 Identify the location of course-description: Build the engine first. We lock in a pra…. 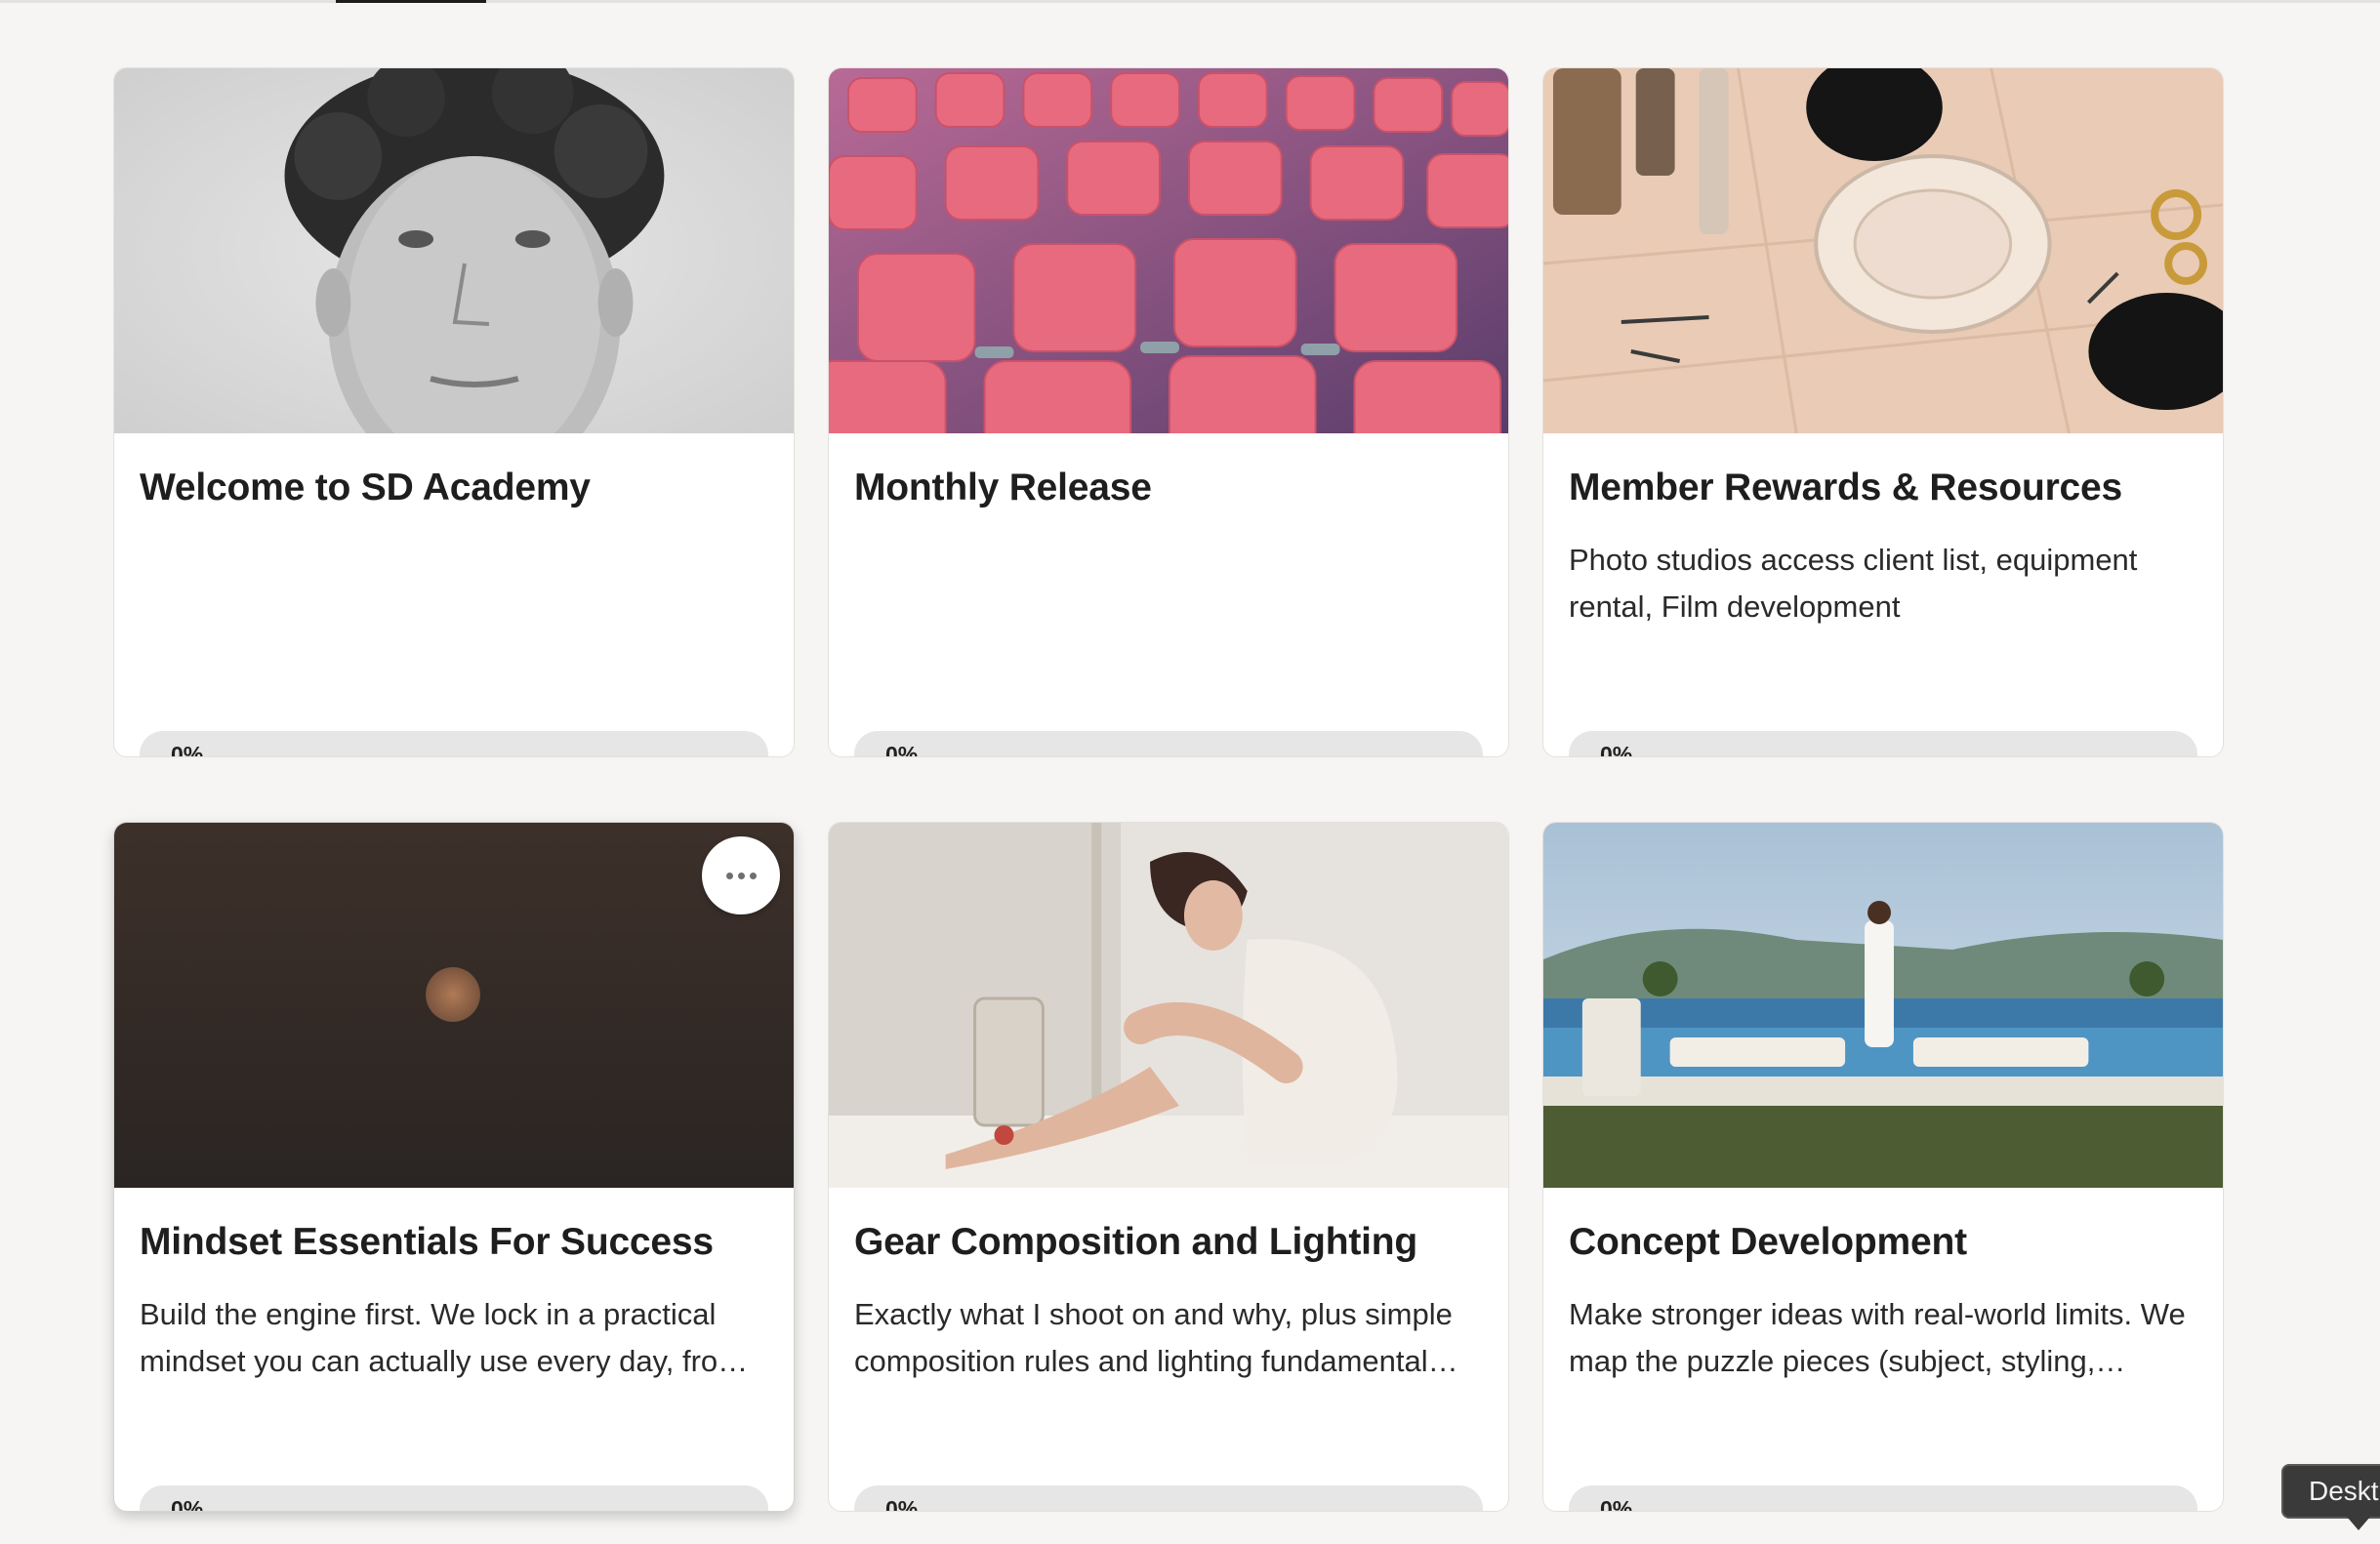
(444, 1337).